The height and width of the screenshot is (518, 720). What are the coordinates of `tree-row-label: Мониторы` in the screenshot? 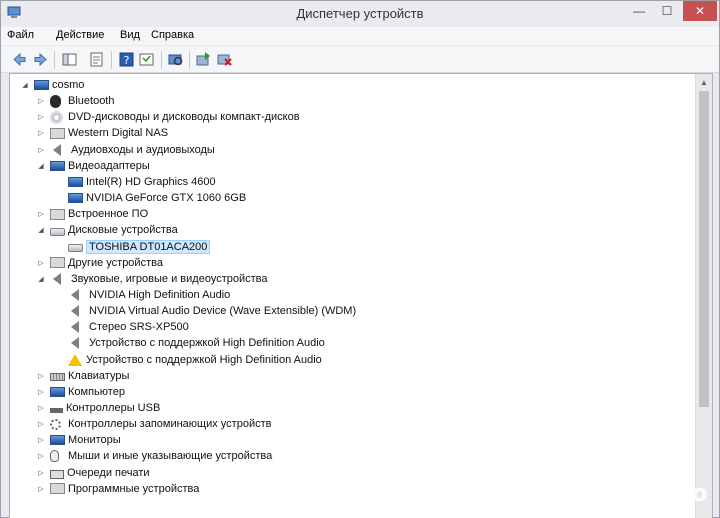 It's located at (94, 440).